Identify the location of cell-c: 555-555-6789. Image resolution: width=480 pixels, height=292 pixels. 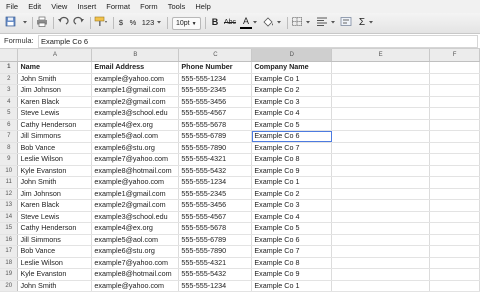
(215, 240).